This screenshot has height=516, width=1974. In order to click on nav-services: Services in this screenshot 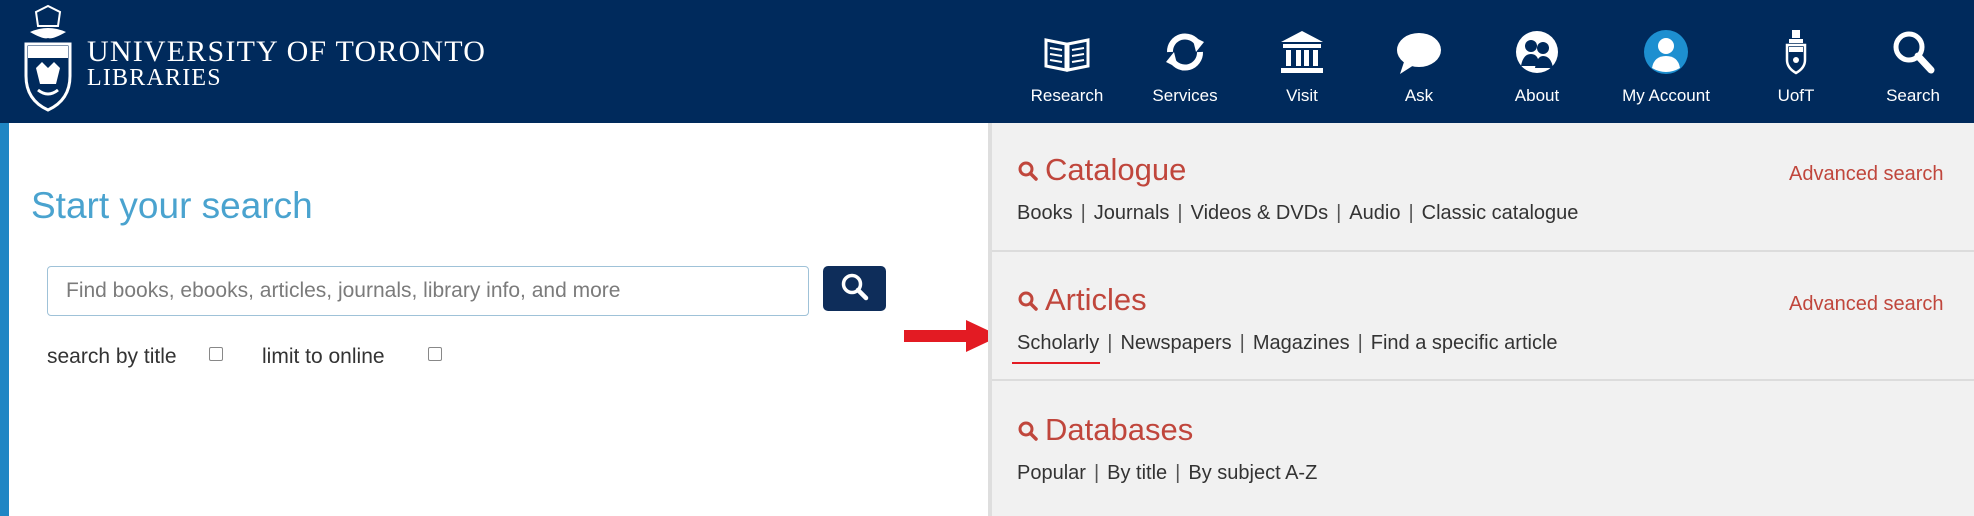, I will do `click(1185, 68)`.